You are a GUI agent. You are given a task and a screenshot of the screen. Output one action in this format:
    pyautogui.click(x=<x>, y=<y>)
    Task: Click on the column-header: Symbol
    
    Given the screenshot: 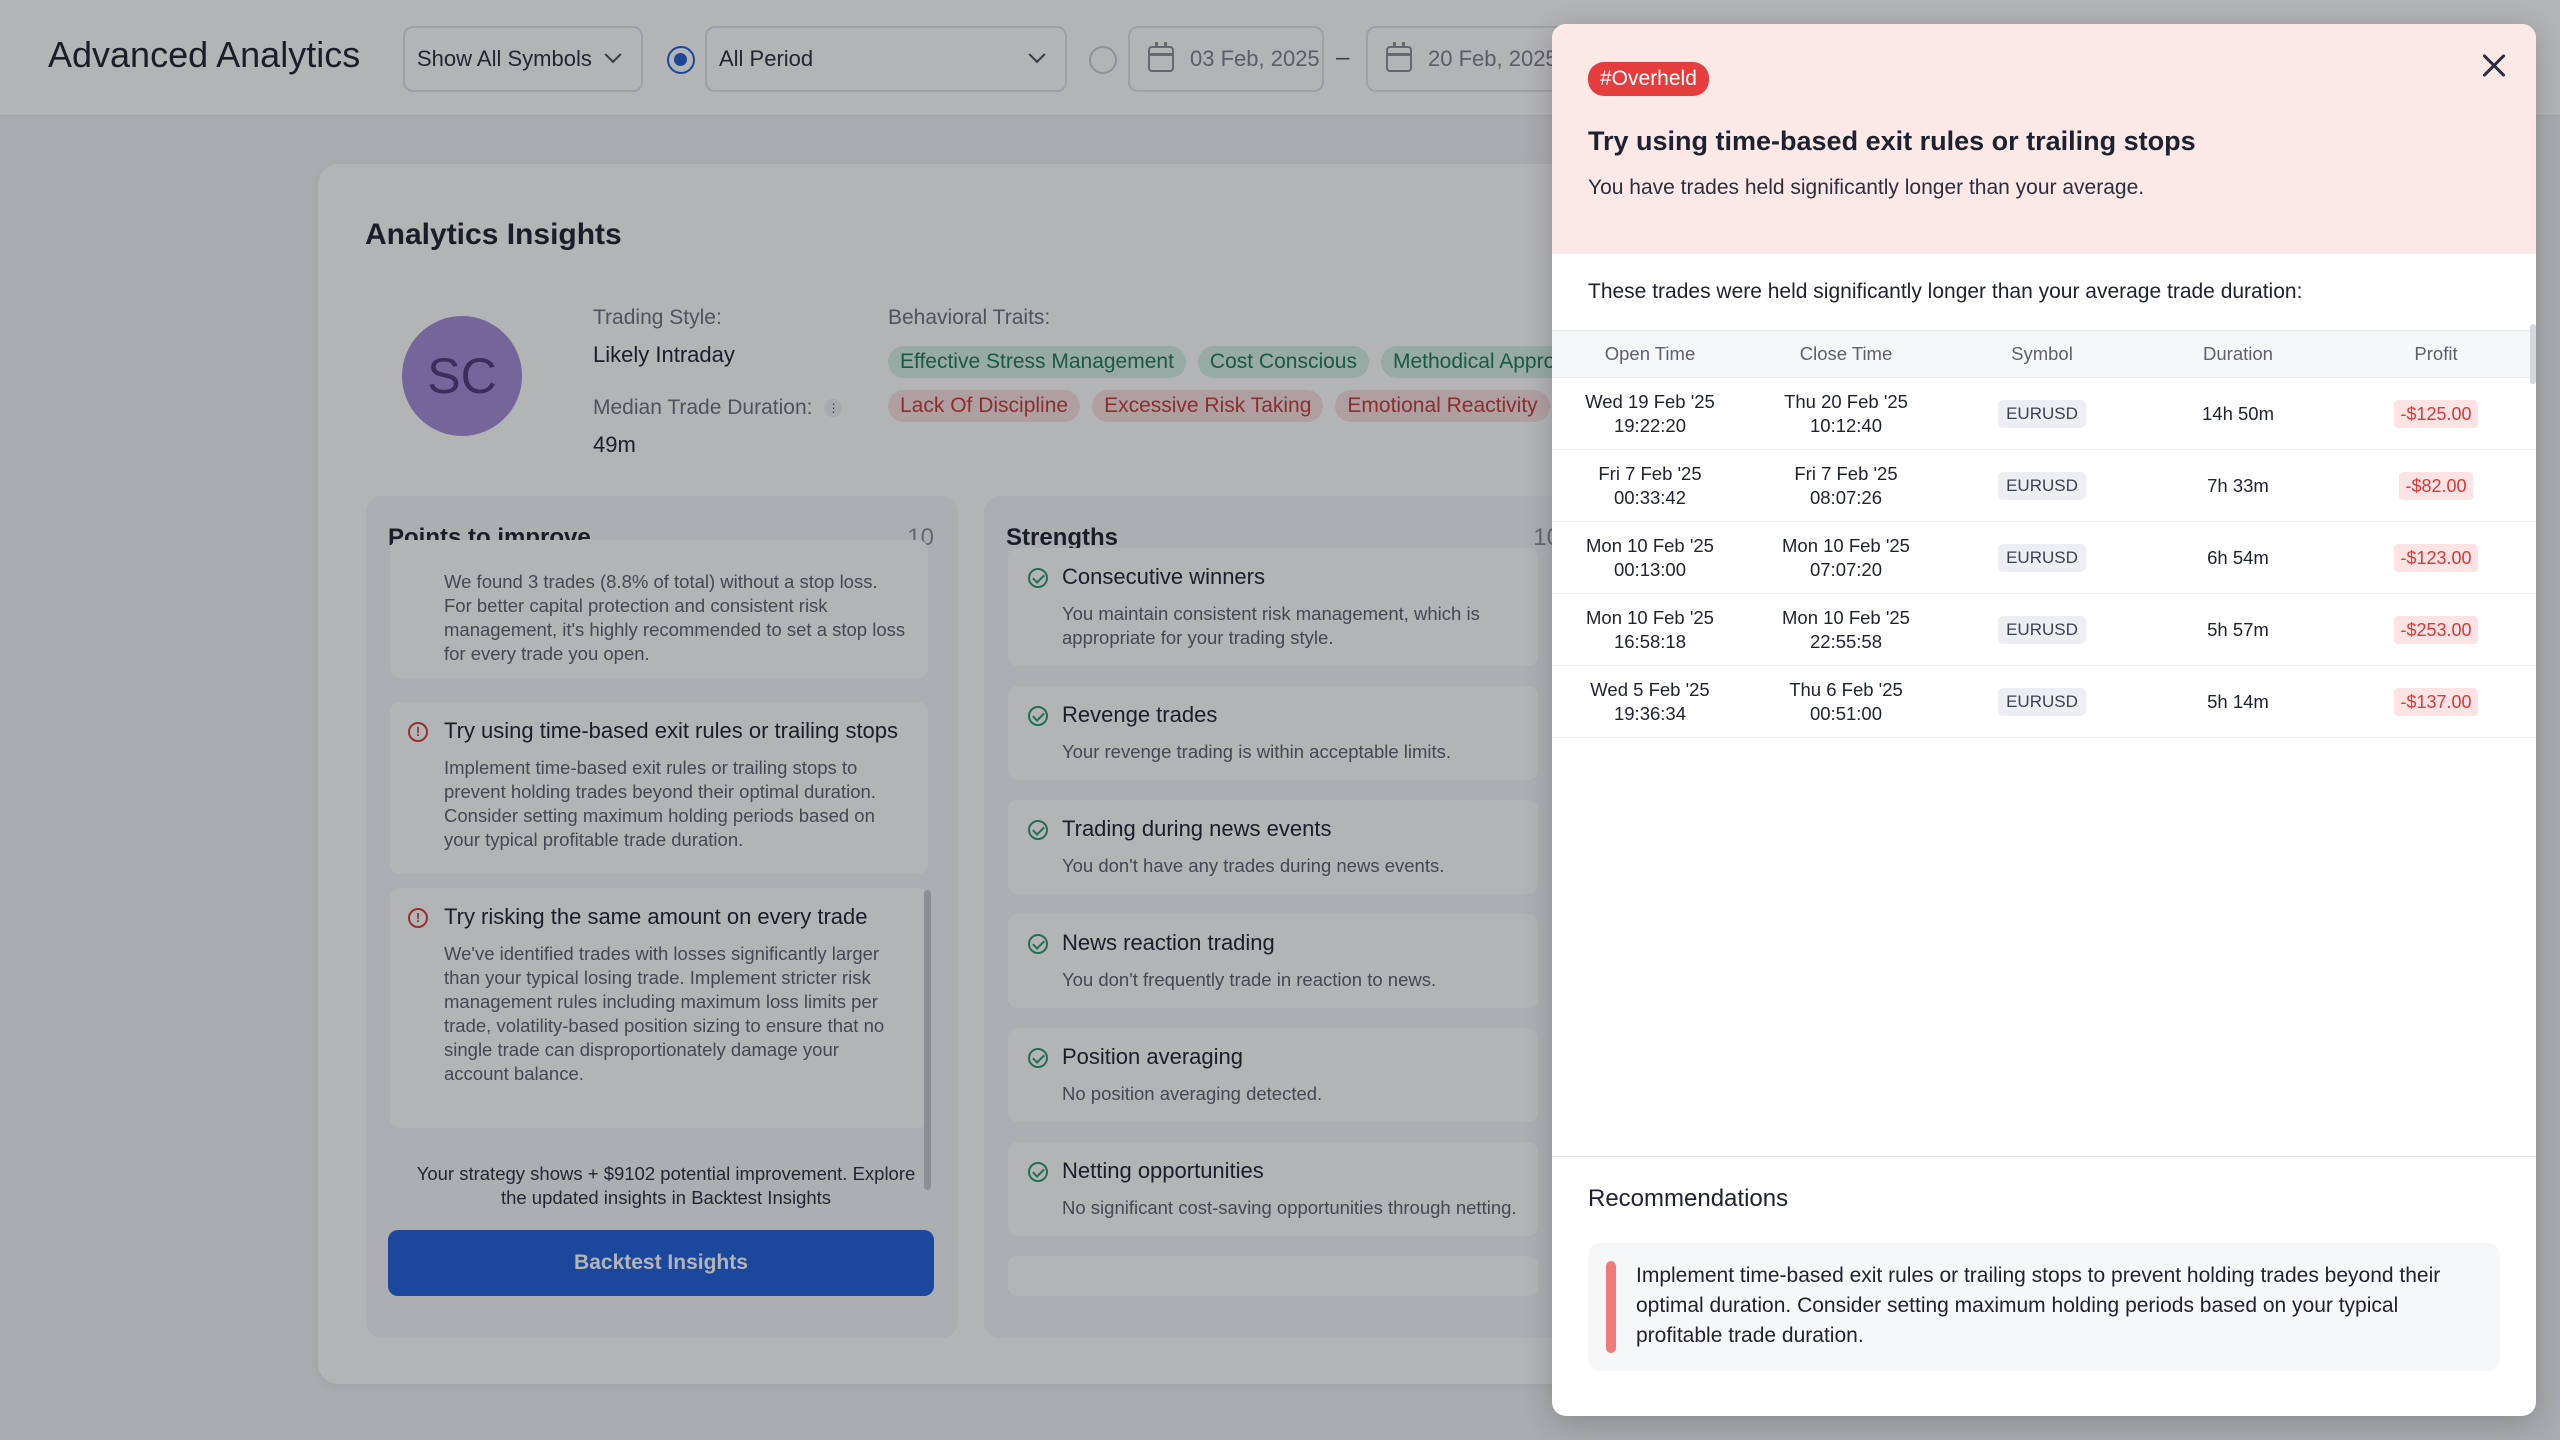 What is the action you would take?
    pyautogui.click(x=2042, y=354)
    